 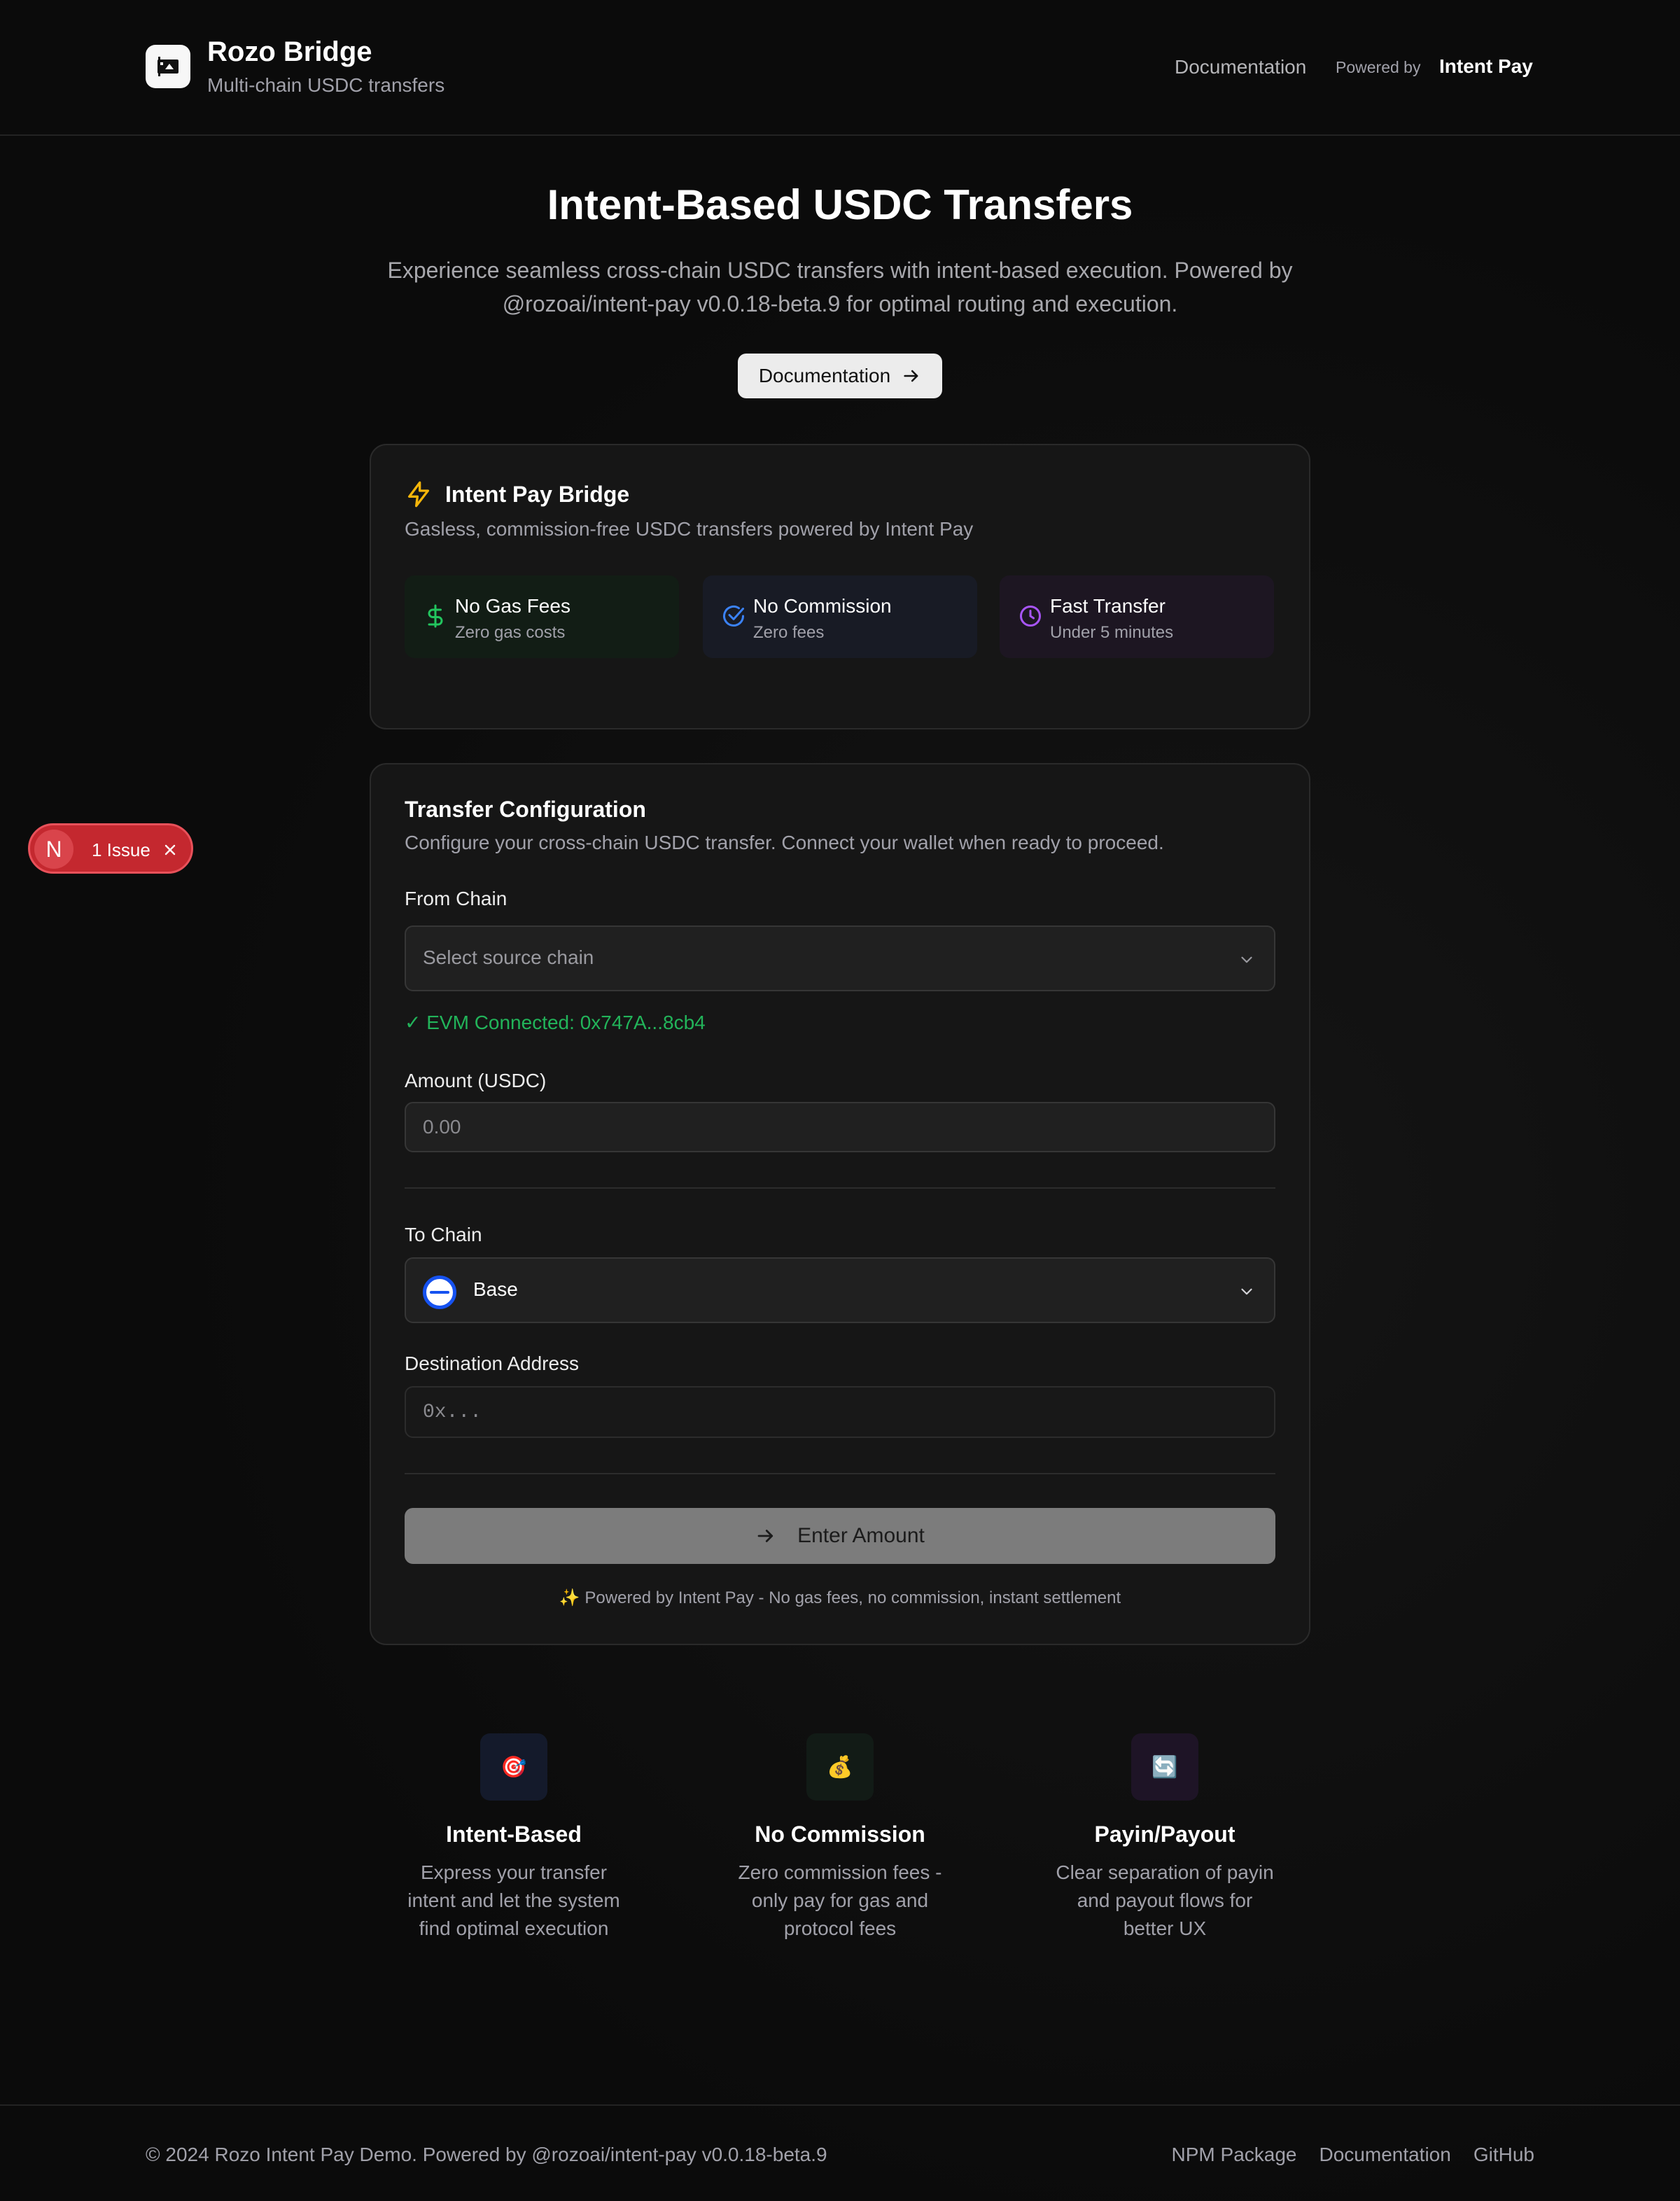 What do you see at coordinates (510, 633) in the screenshot?
I see `feature-subtitle: Zero gas costs` at bounding box center [510, 633].